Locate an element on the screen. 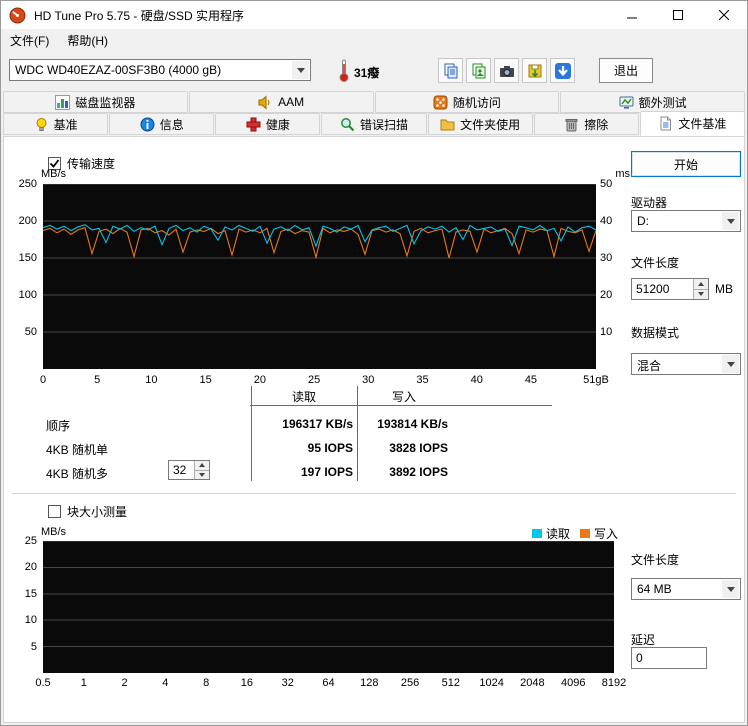 Image resolution: width=748 pixels, height=726 pixels. write-legend-swatch is located at coordinates (585, 533).